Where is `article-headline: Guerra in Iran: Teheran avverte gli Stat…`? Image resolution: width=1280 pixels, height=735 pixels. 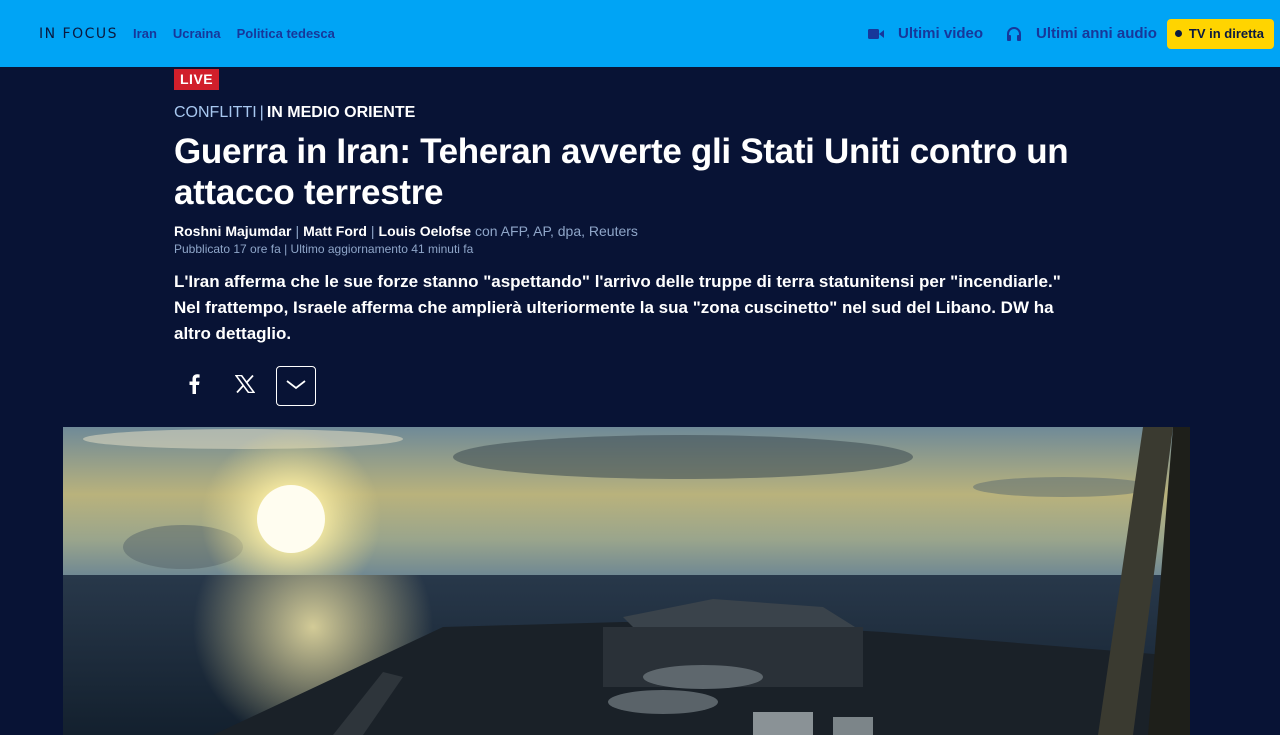 article-headline: Guerra in Iran: Teheran avverte gli Stat… is located at coordinates (621, 172).